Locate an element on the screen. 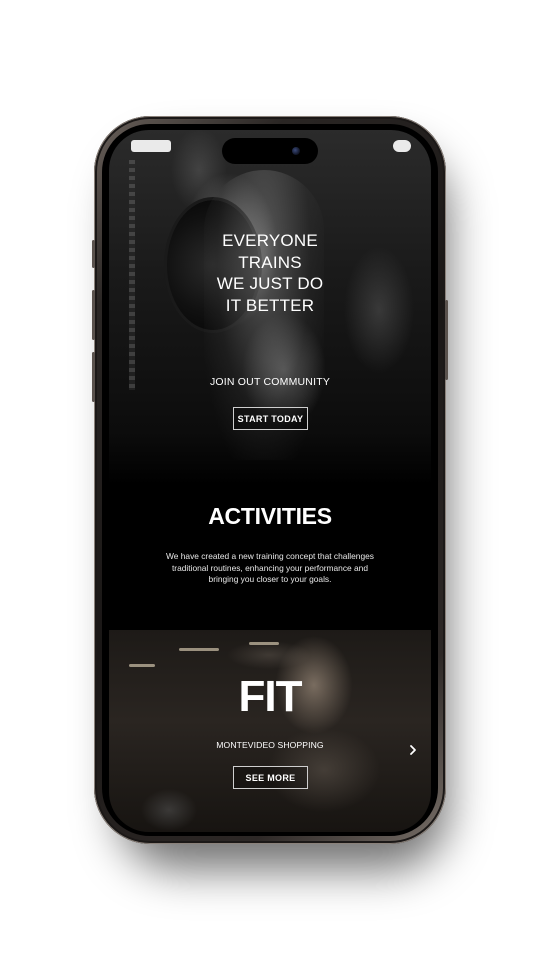 This screenshot has width=540, height=960. chevron-right-icon is located at coordinates (413, 750).